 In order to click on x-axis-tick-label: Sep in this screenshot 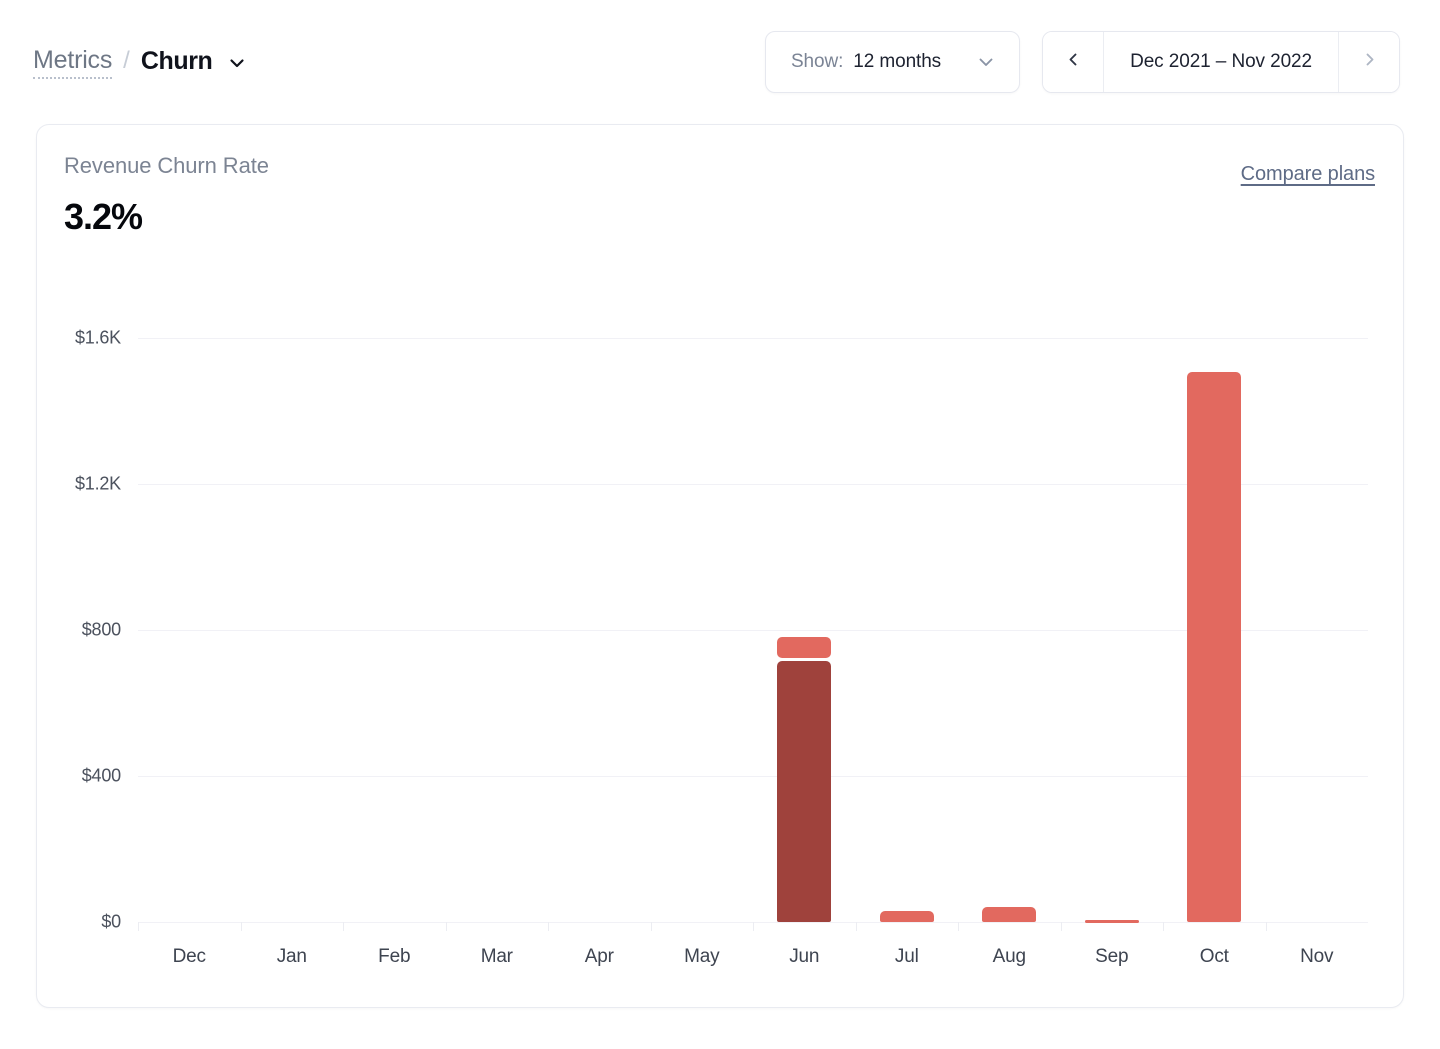, I will do `click(1112, 956)`.